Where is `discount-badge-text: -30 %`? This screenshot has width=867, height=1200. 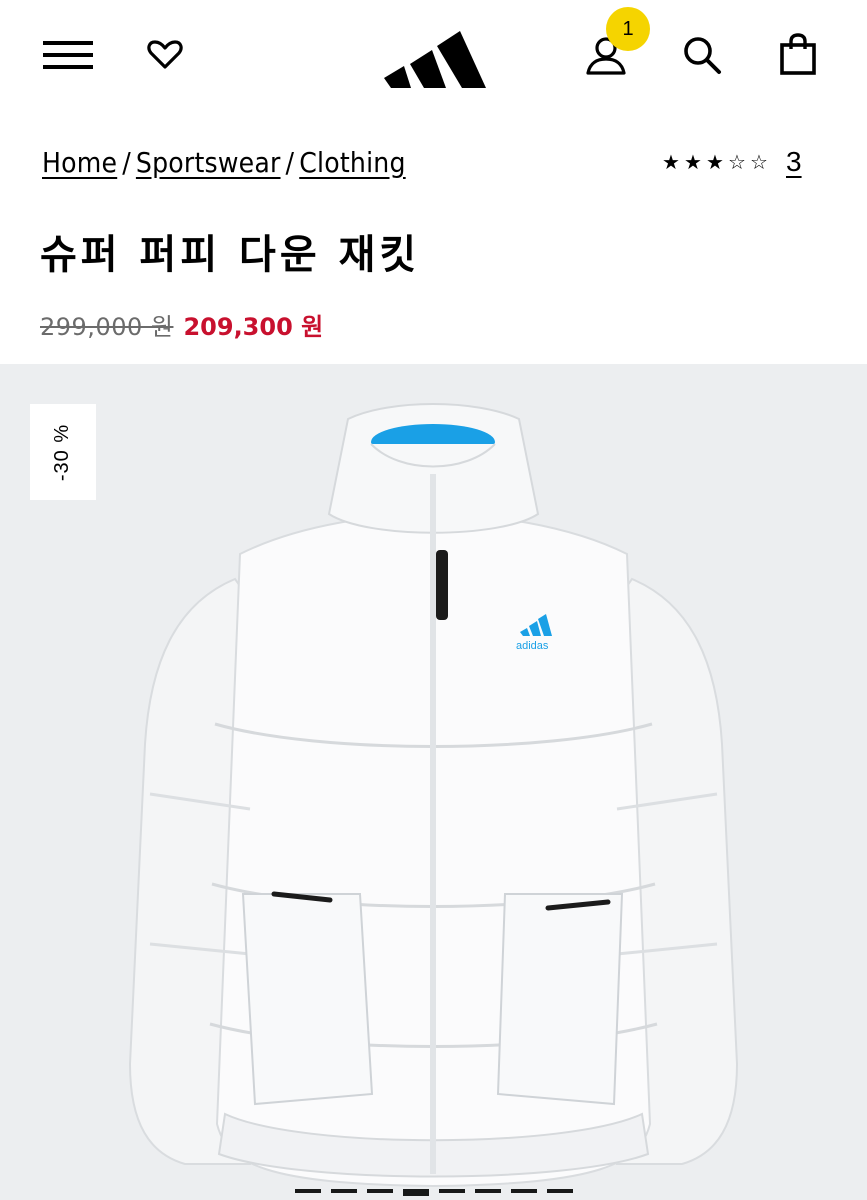
discount-badge-text: -30 % is located at coordinates (62, 452).